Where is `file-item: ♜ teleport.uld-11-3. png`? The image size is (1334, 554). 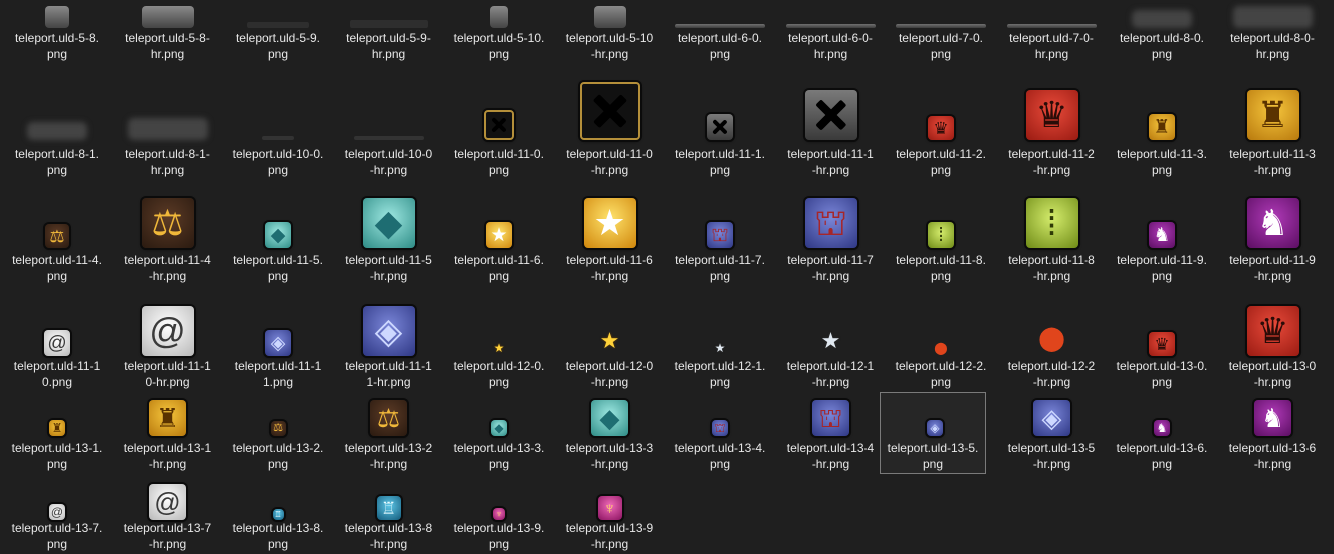
file-item: ♜ teleport.uld-11-3. png is located at coordinates (1162, 125).